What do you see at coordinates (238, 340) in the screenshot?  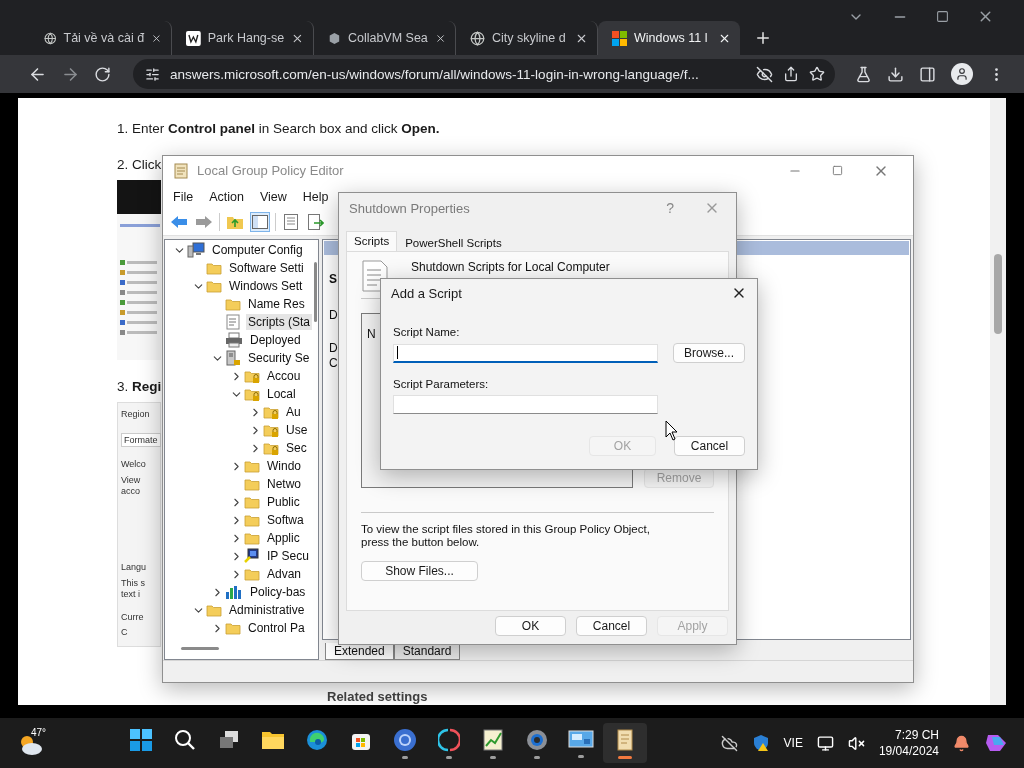 I see `tree-item: Deployed` at bounding box center [238, 340].